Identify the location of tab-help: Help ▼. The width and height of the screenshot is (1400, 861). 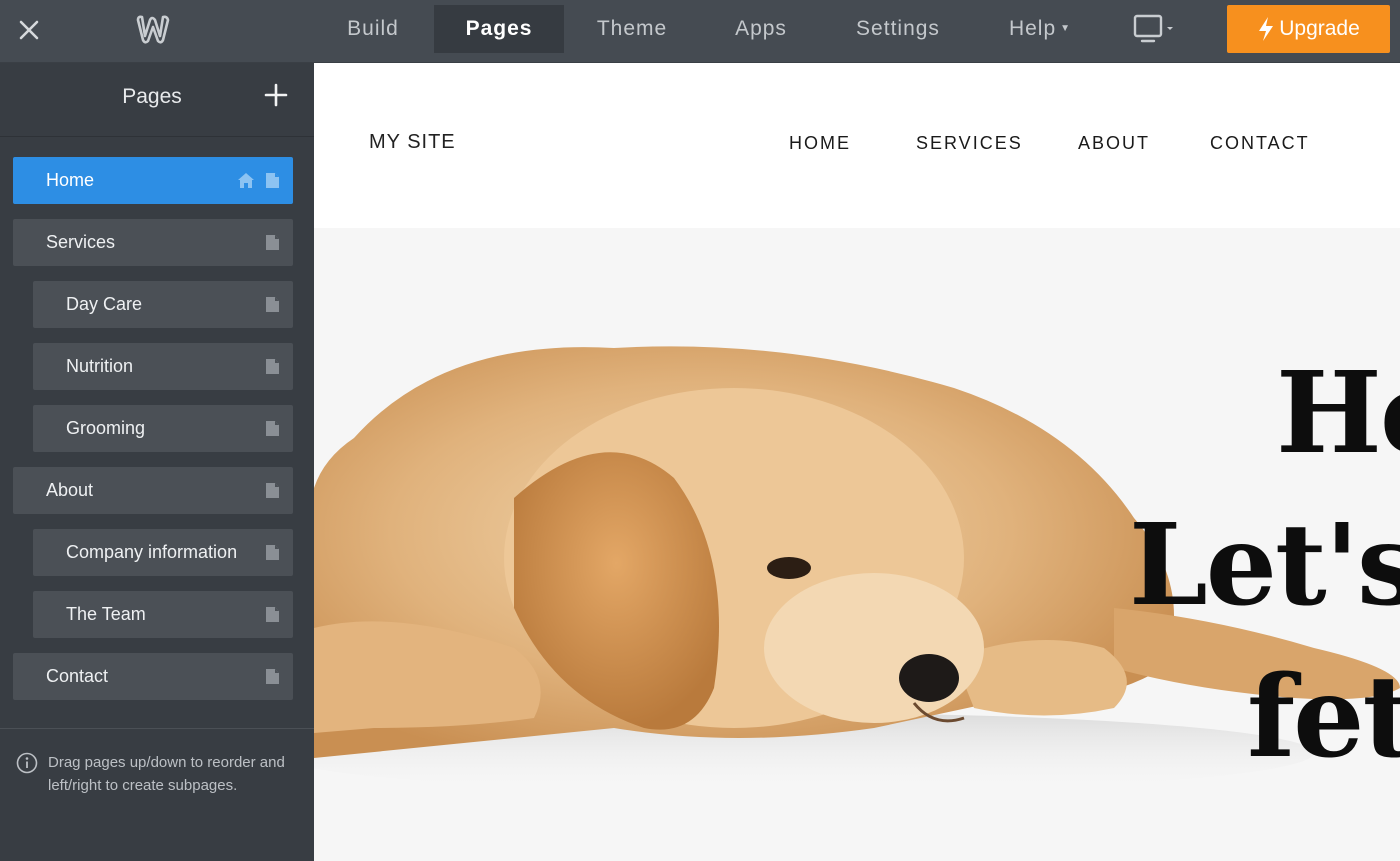
(1040, 29).